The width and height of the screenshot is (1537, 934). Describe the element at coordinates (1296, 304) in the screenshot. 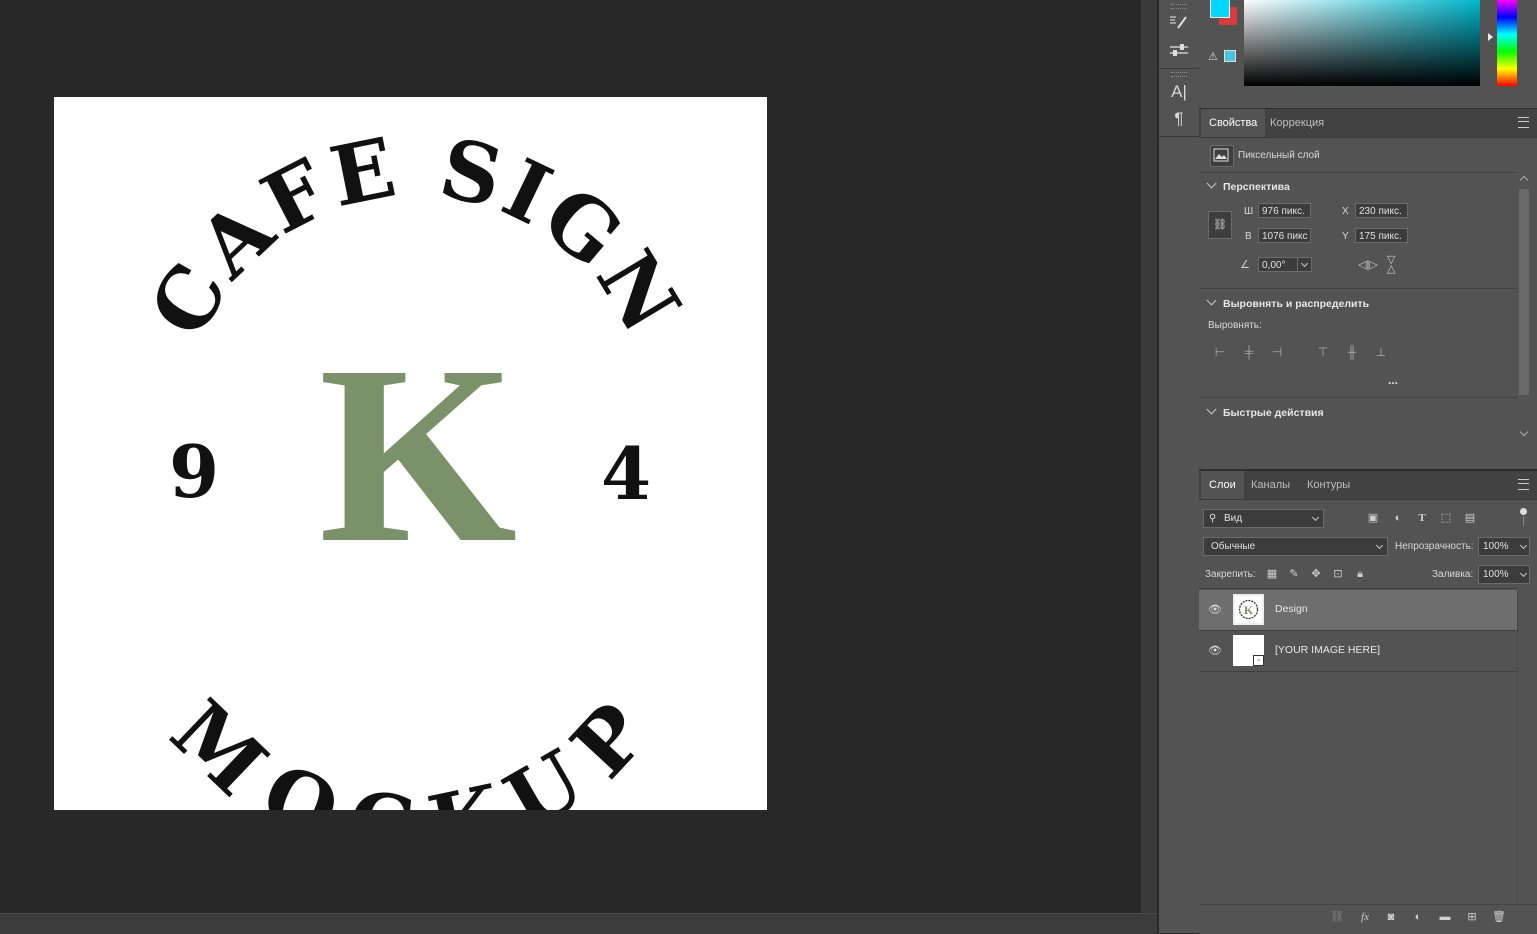

I see `align-title: Выровнять и распределить` at that location.